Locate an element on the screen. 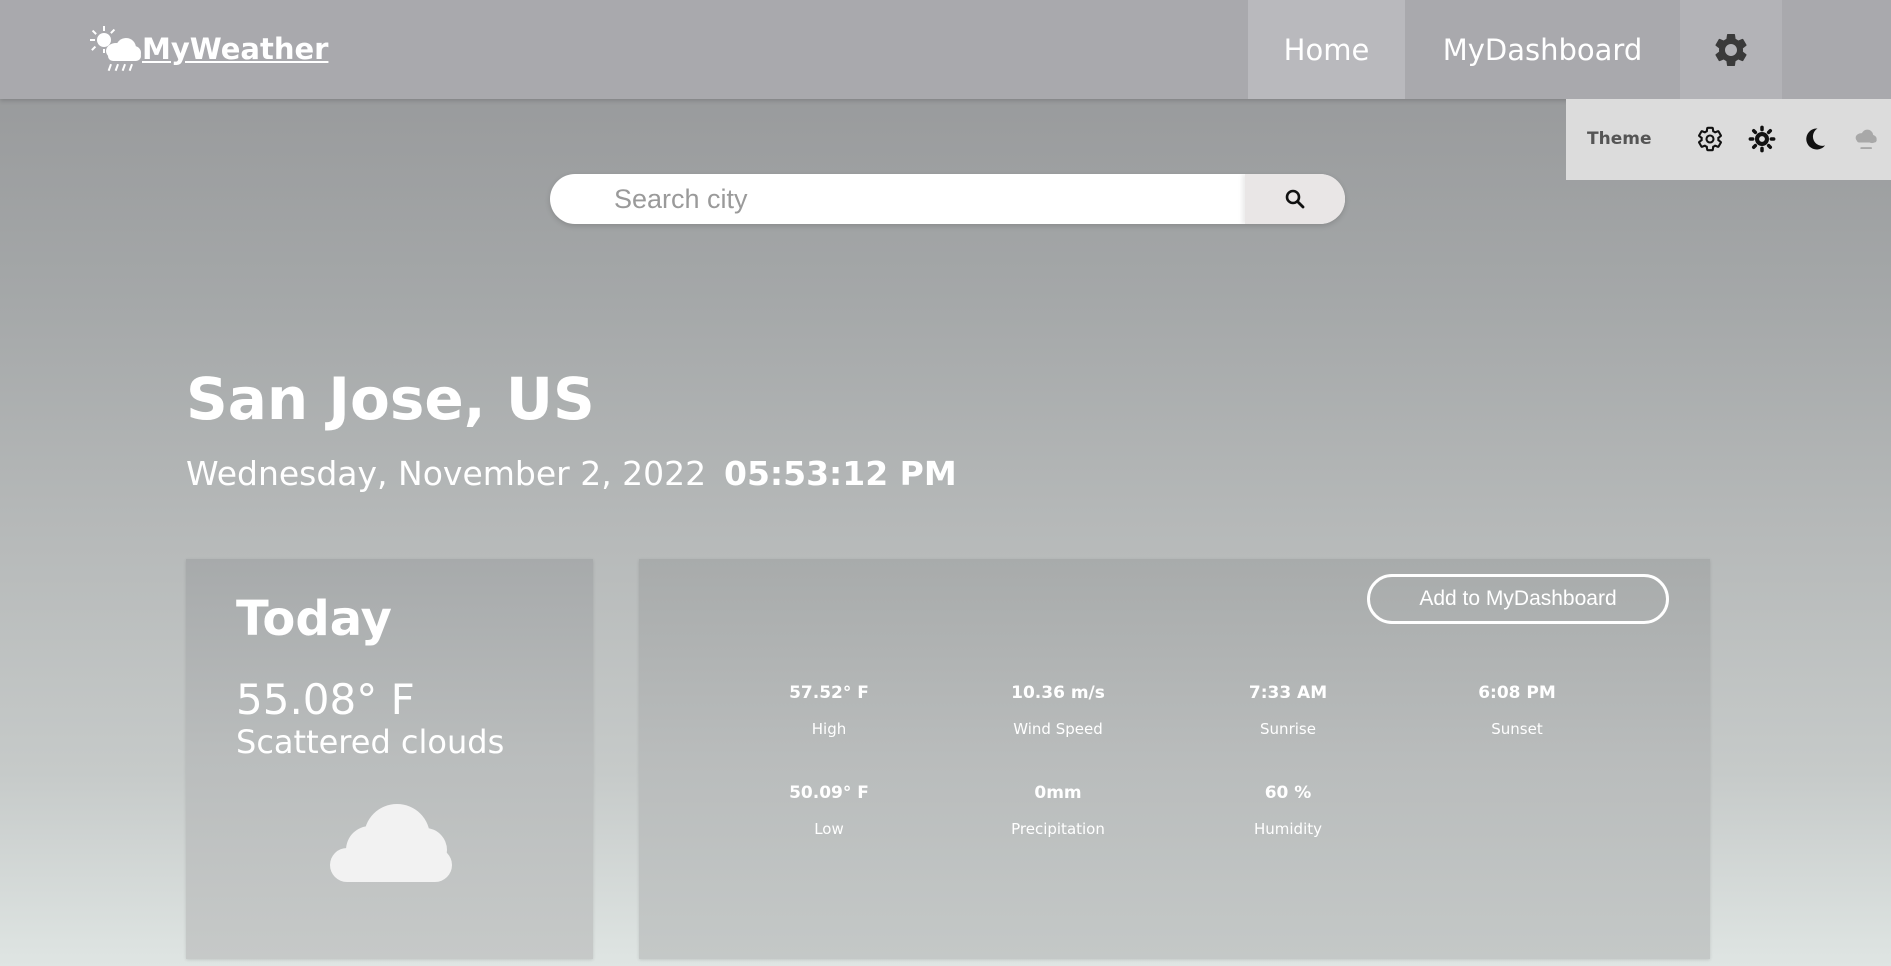 The image size is (1891, 966). logo-link: MyWeather is located at coordinates (209, 49).